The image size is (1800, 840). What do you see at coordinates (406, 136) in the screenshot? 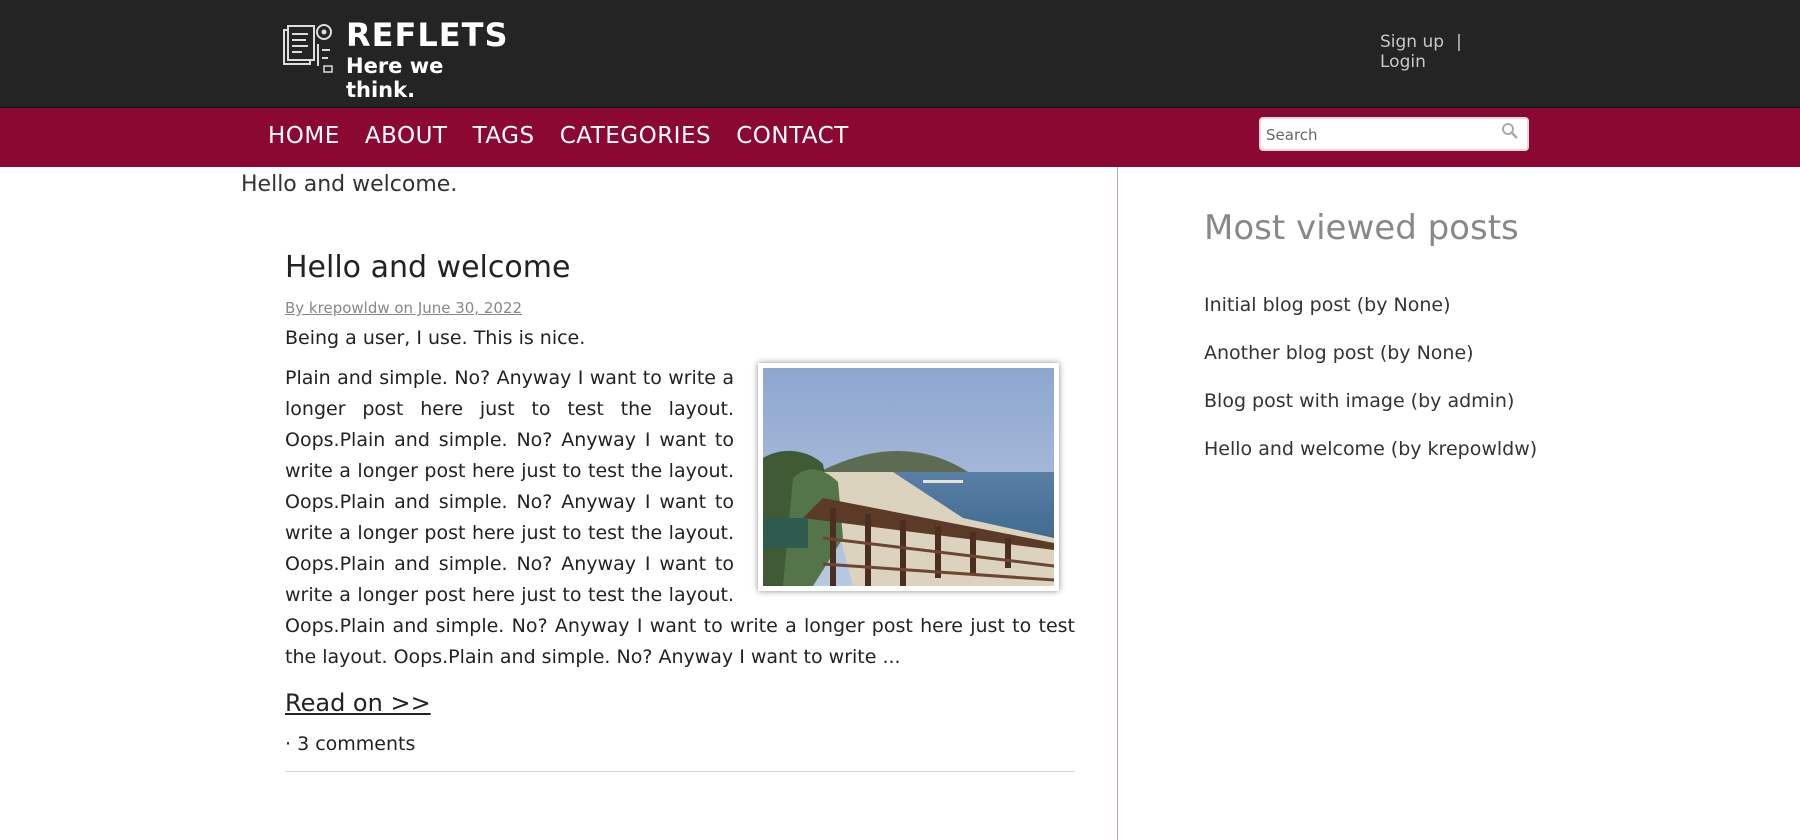
I see `nav-item-about: ABOUT` at bounding box center [406, 136].